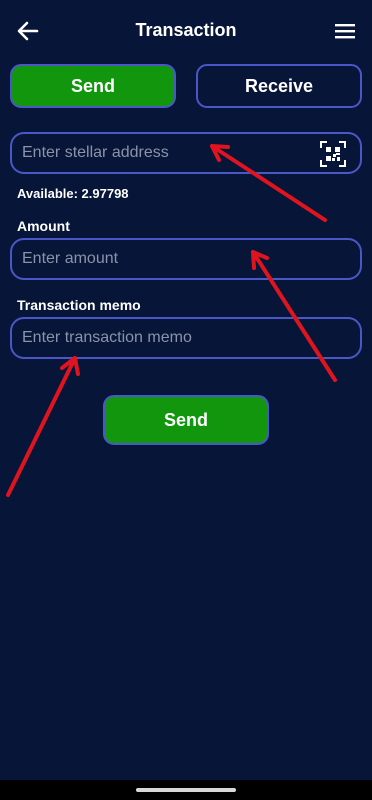 The height and width of the screenshot is (800, 372). I want to click on send-button: Send, so click(186, 420).